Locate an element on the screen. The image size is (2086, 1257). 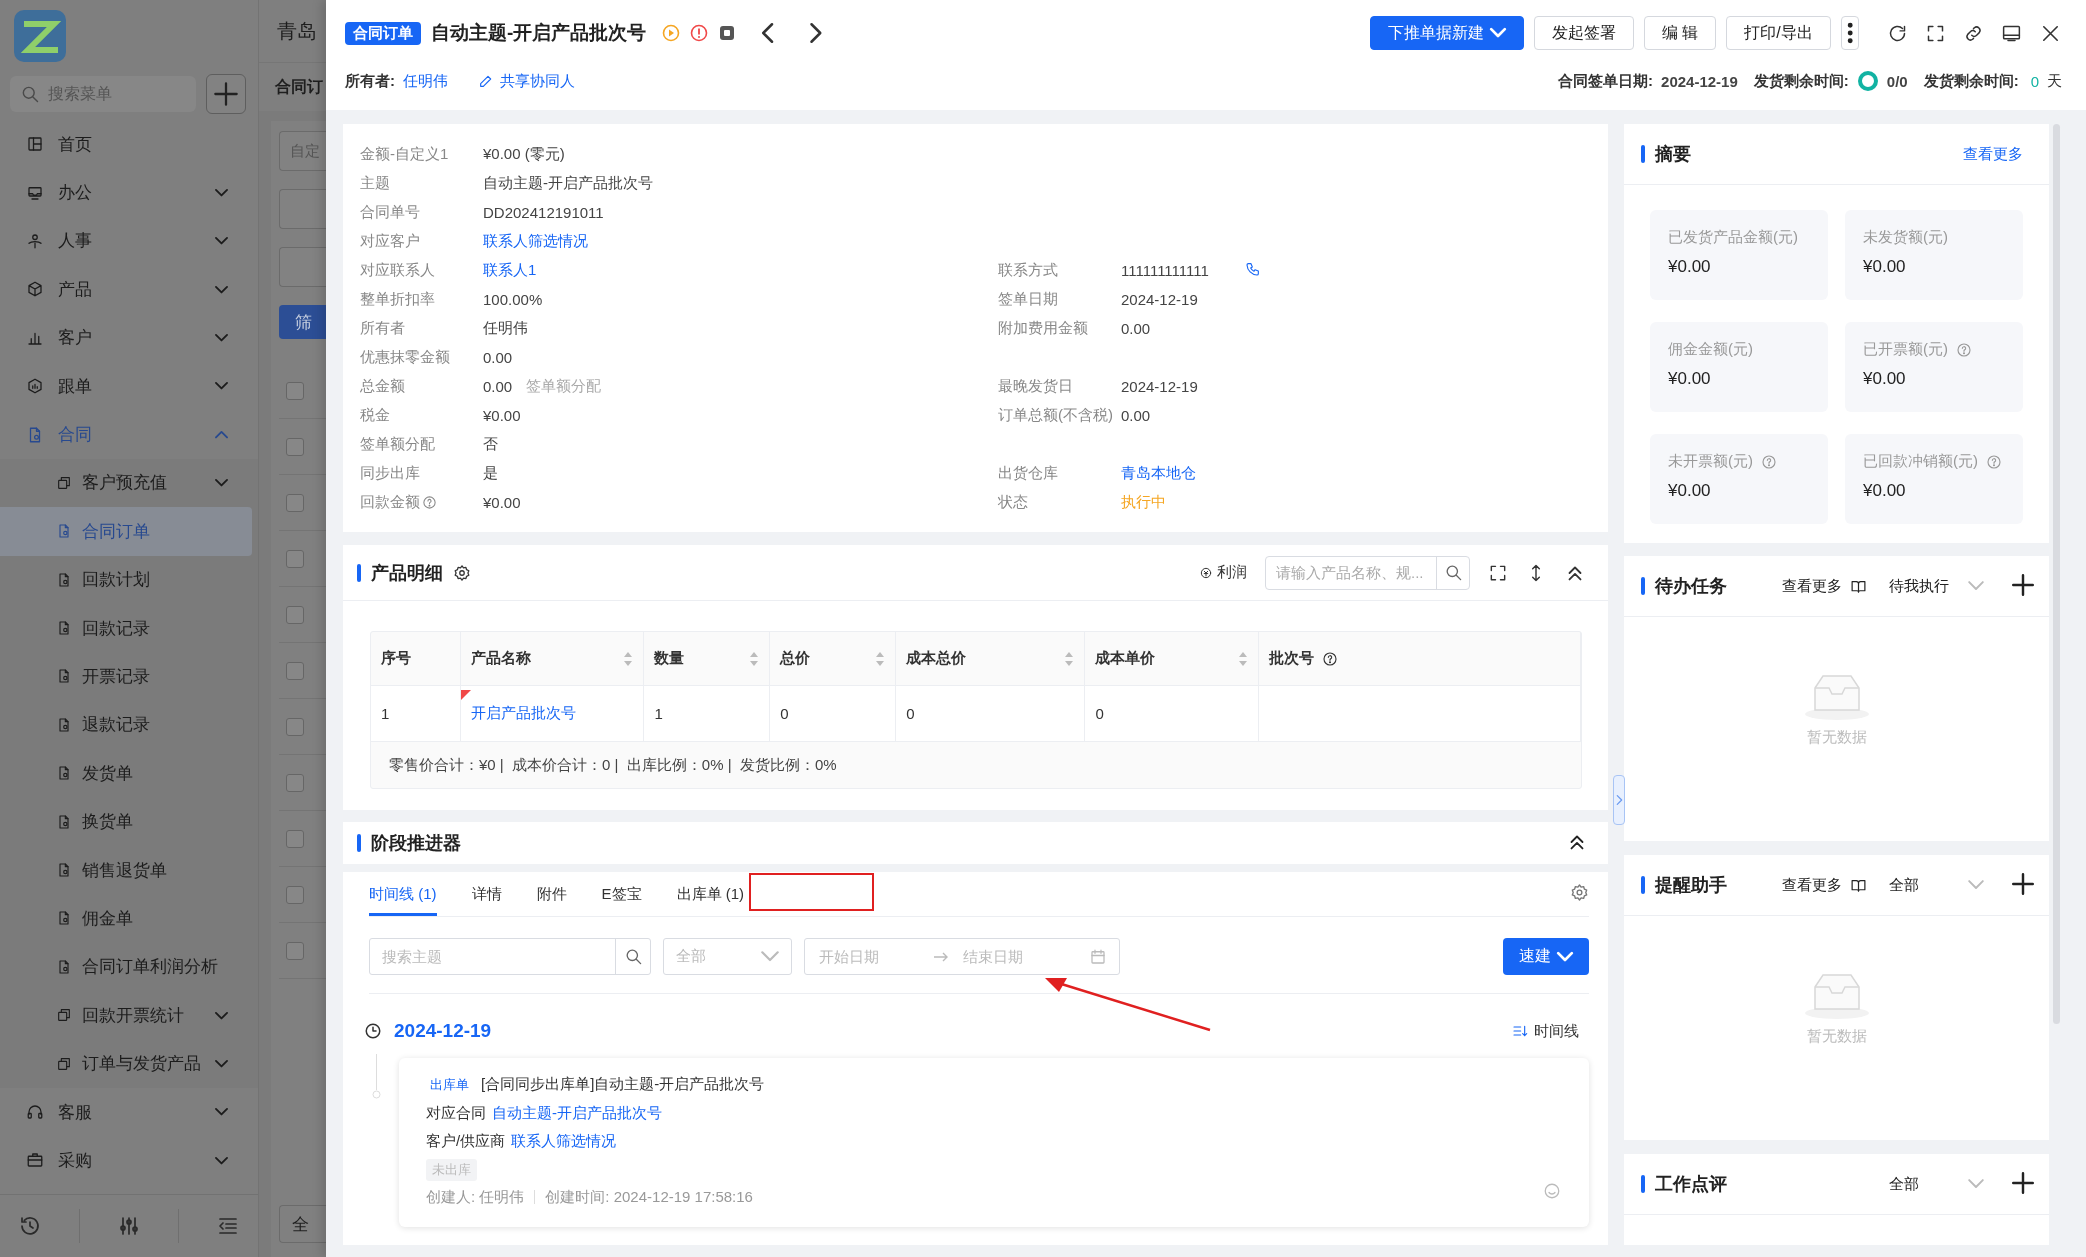
menu-item: 跟单 is located at coordinates (129, 386).